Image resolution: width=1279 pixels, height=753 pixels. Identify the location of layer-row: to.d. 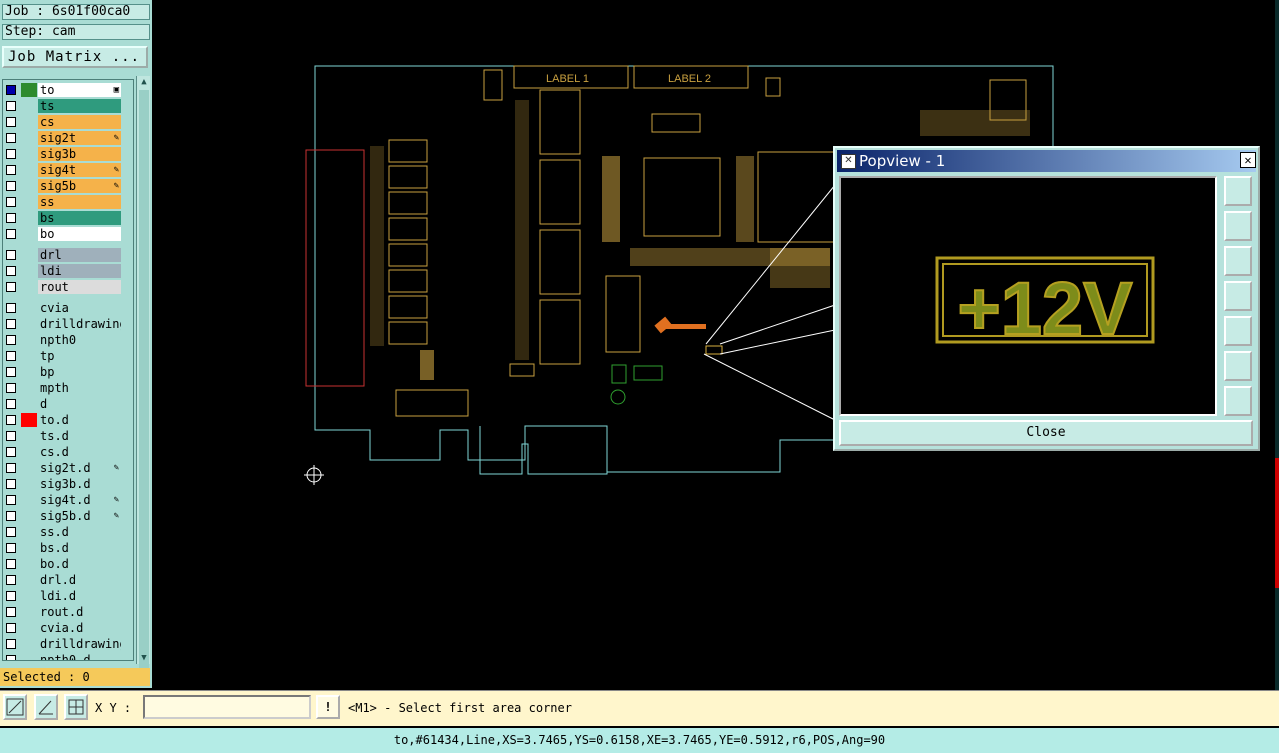
(63, 420).